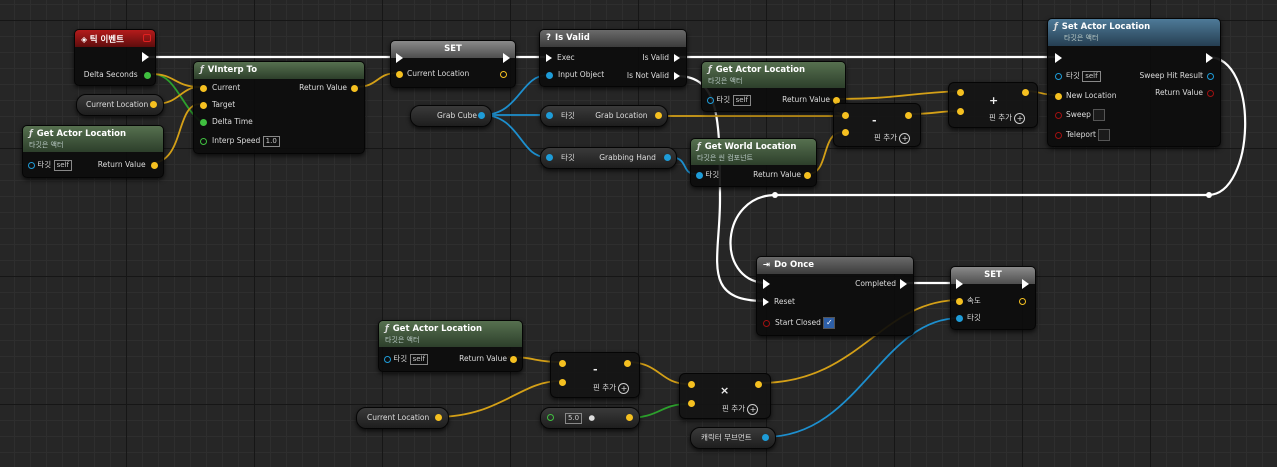  I want to click on grab-cube-getter: Grab Cube, so click(451, 116).